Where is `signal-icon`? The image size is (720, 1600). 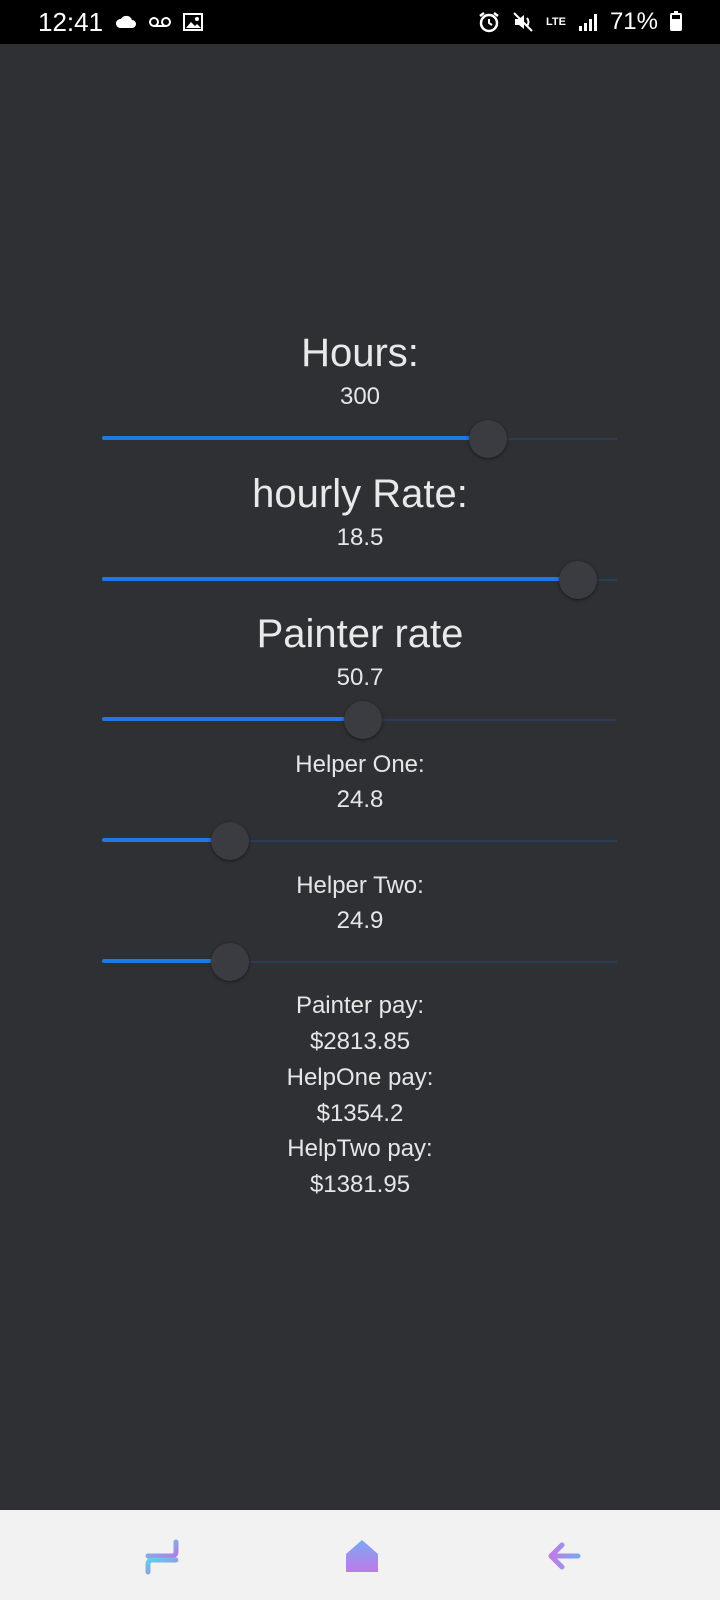
signal-icon is located at coordinates (588, 22).